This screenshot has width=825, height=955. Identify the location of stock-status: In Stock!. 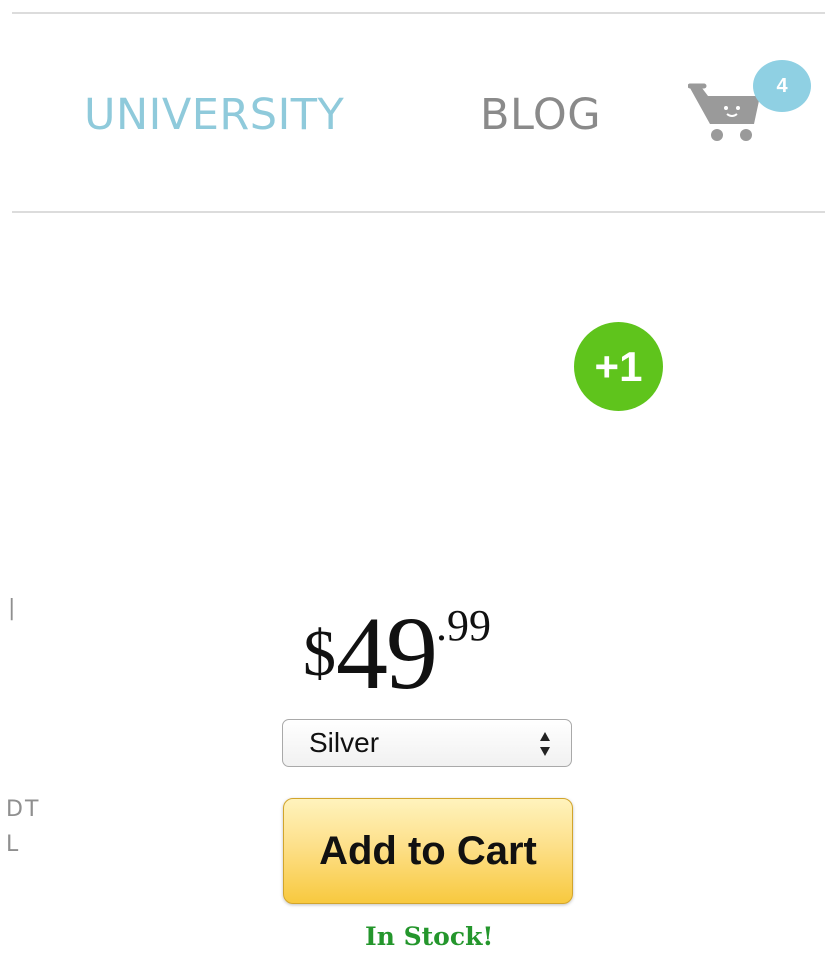
(429, 936).